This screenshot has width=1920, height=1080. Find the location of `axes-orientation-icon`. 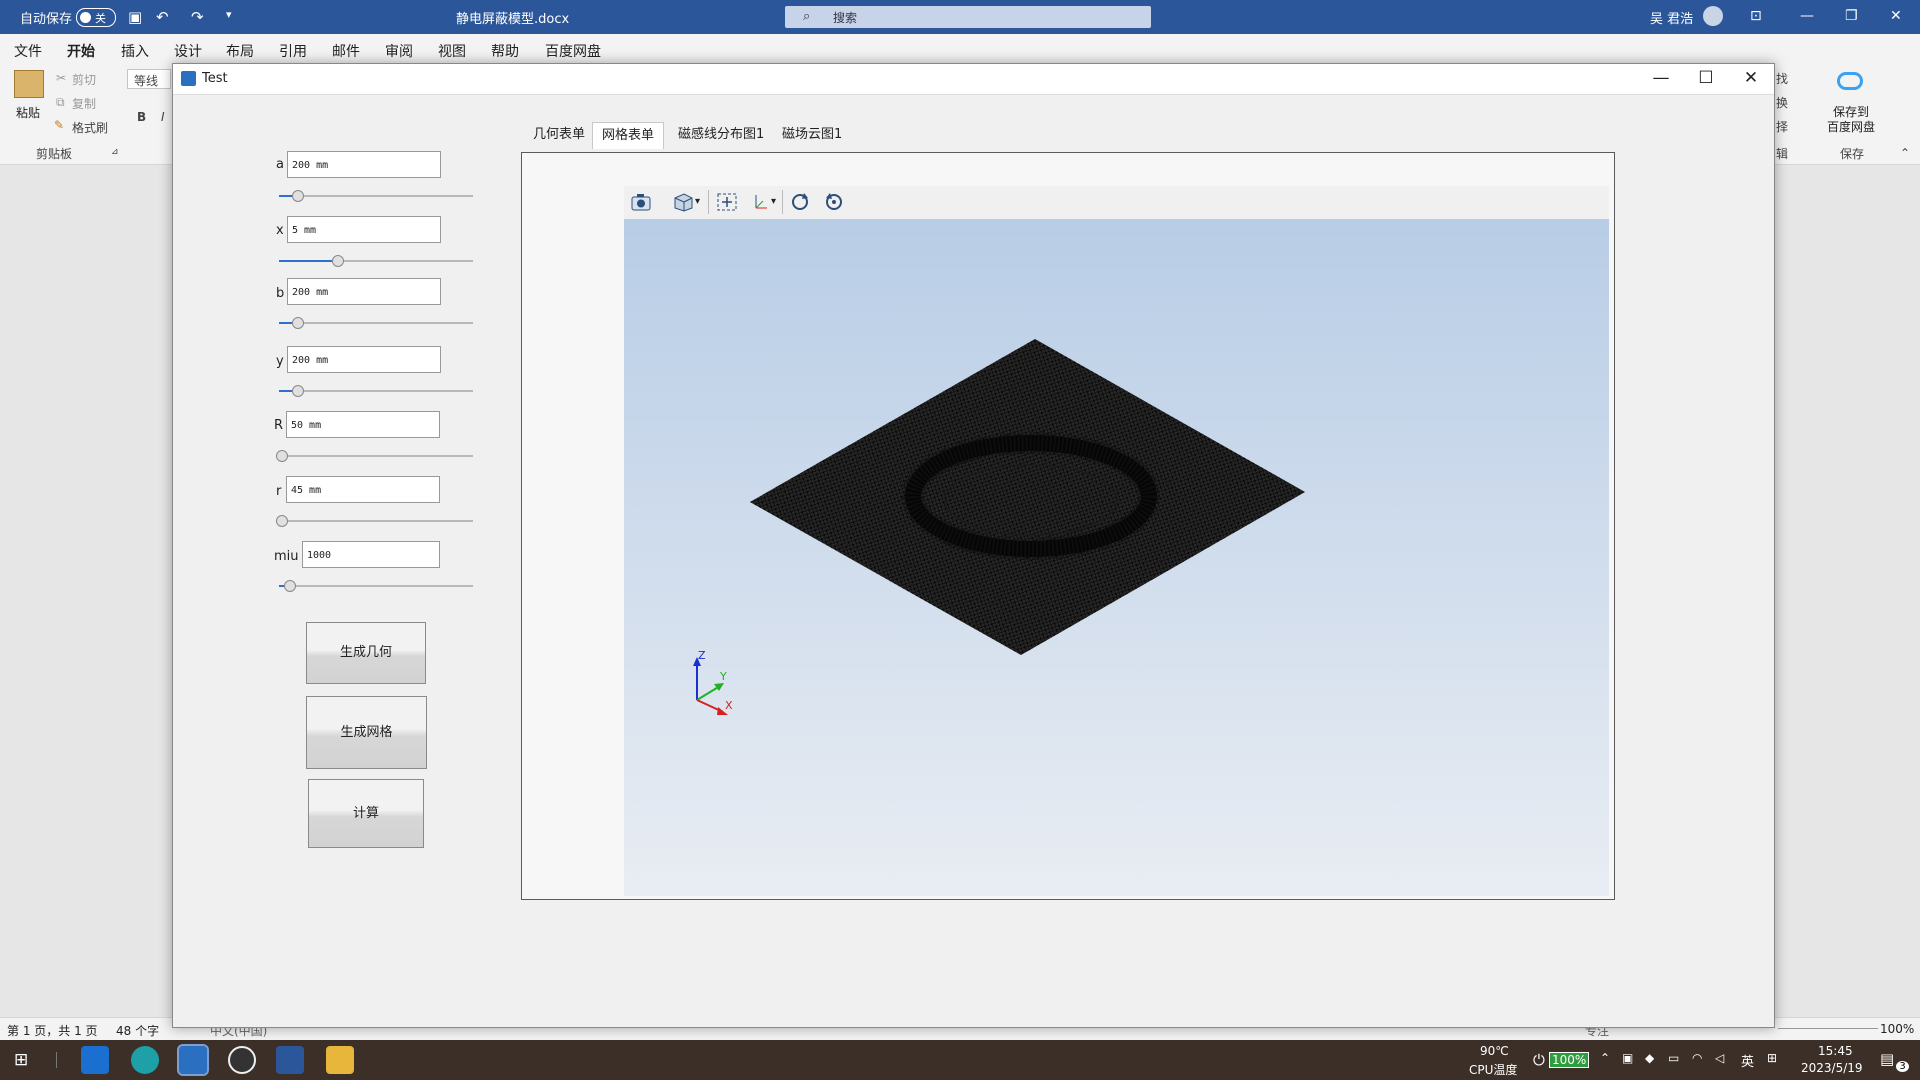

axes-orientation-icon is located at coordinates (759, 204).